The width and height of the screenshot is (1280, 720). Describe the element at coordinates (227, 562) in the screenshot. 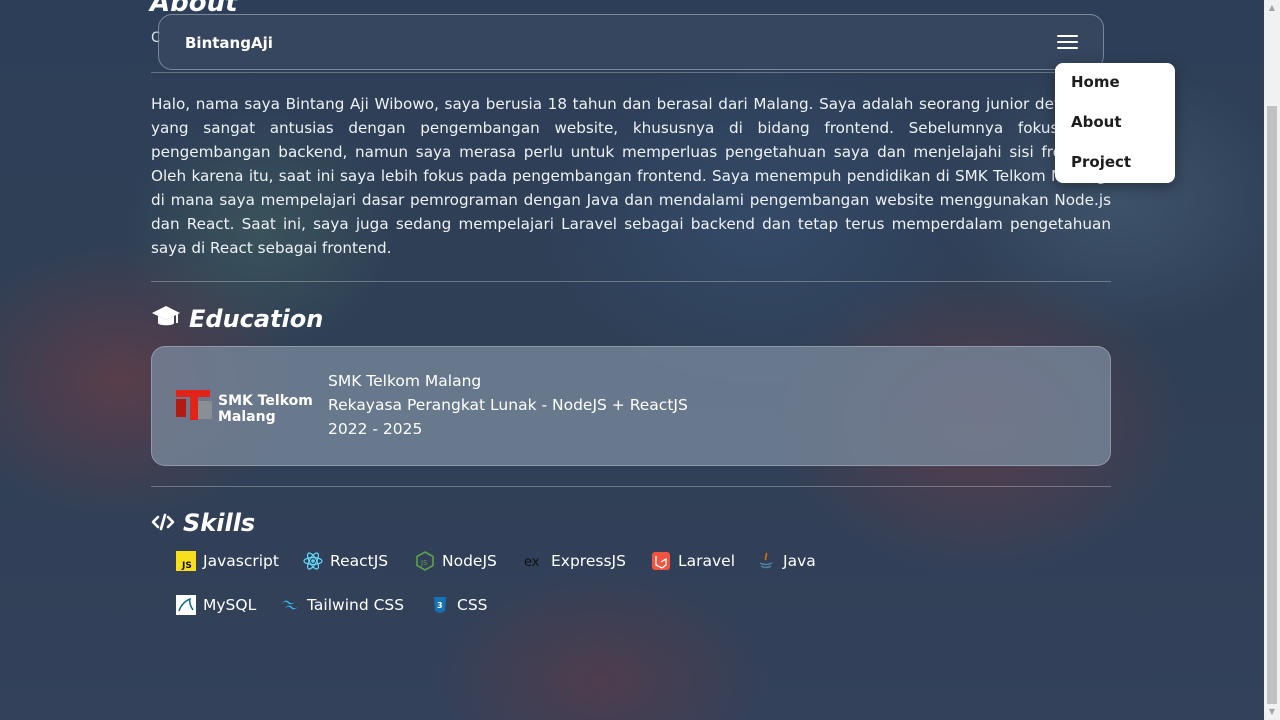

I see `skill-javascript: JS Javascript` at that location.